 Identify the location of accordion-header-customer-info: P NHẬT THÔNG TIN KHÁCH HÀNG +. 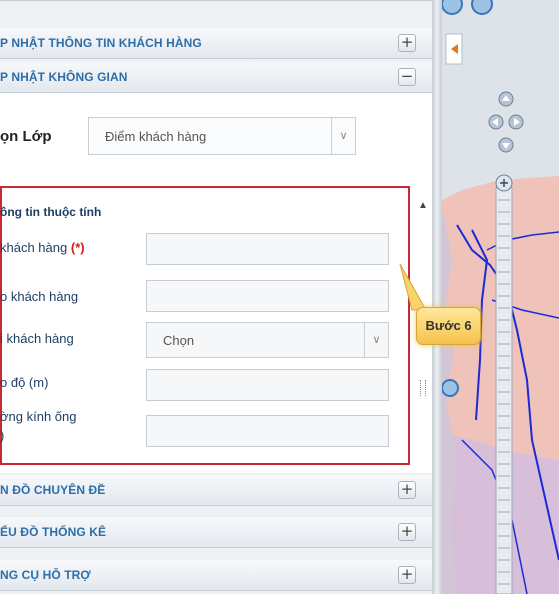
(216, 43).